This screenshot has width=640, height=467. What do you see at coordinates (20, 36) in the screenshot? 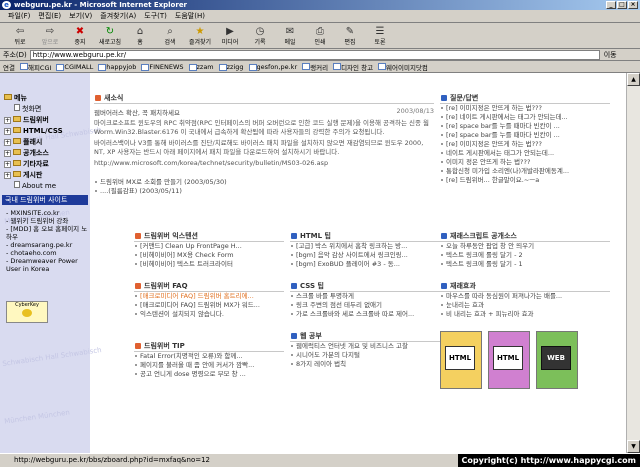
I see `back-button: ⇦ 뒤로` at bounding box center [20, 36].